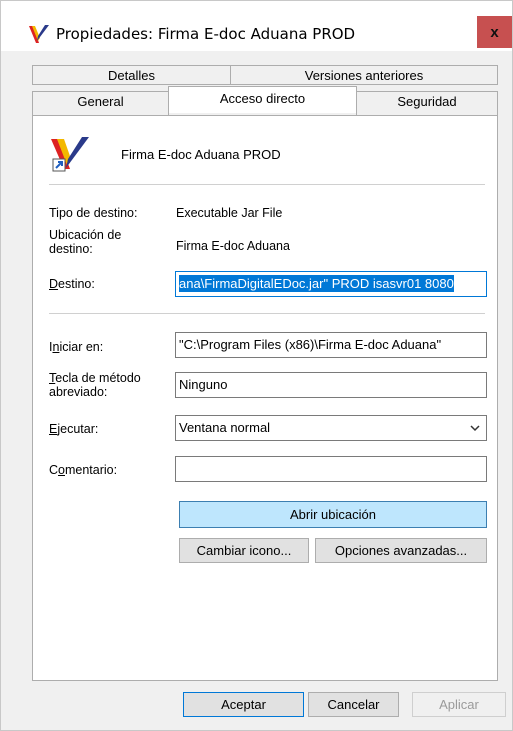 The width and height of the screenshot is (513, 731). Describe the element at coordinates (74, 429) in the screenshot. I see `ejecutar-label: Ejecutar:` at that location.